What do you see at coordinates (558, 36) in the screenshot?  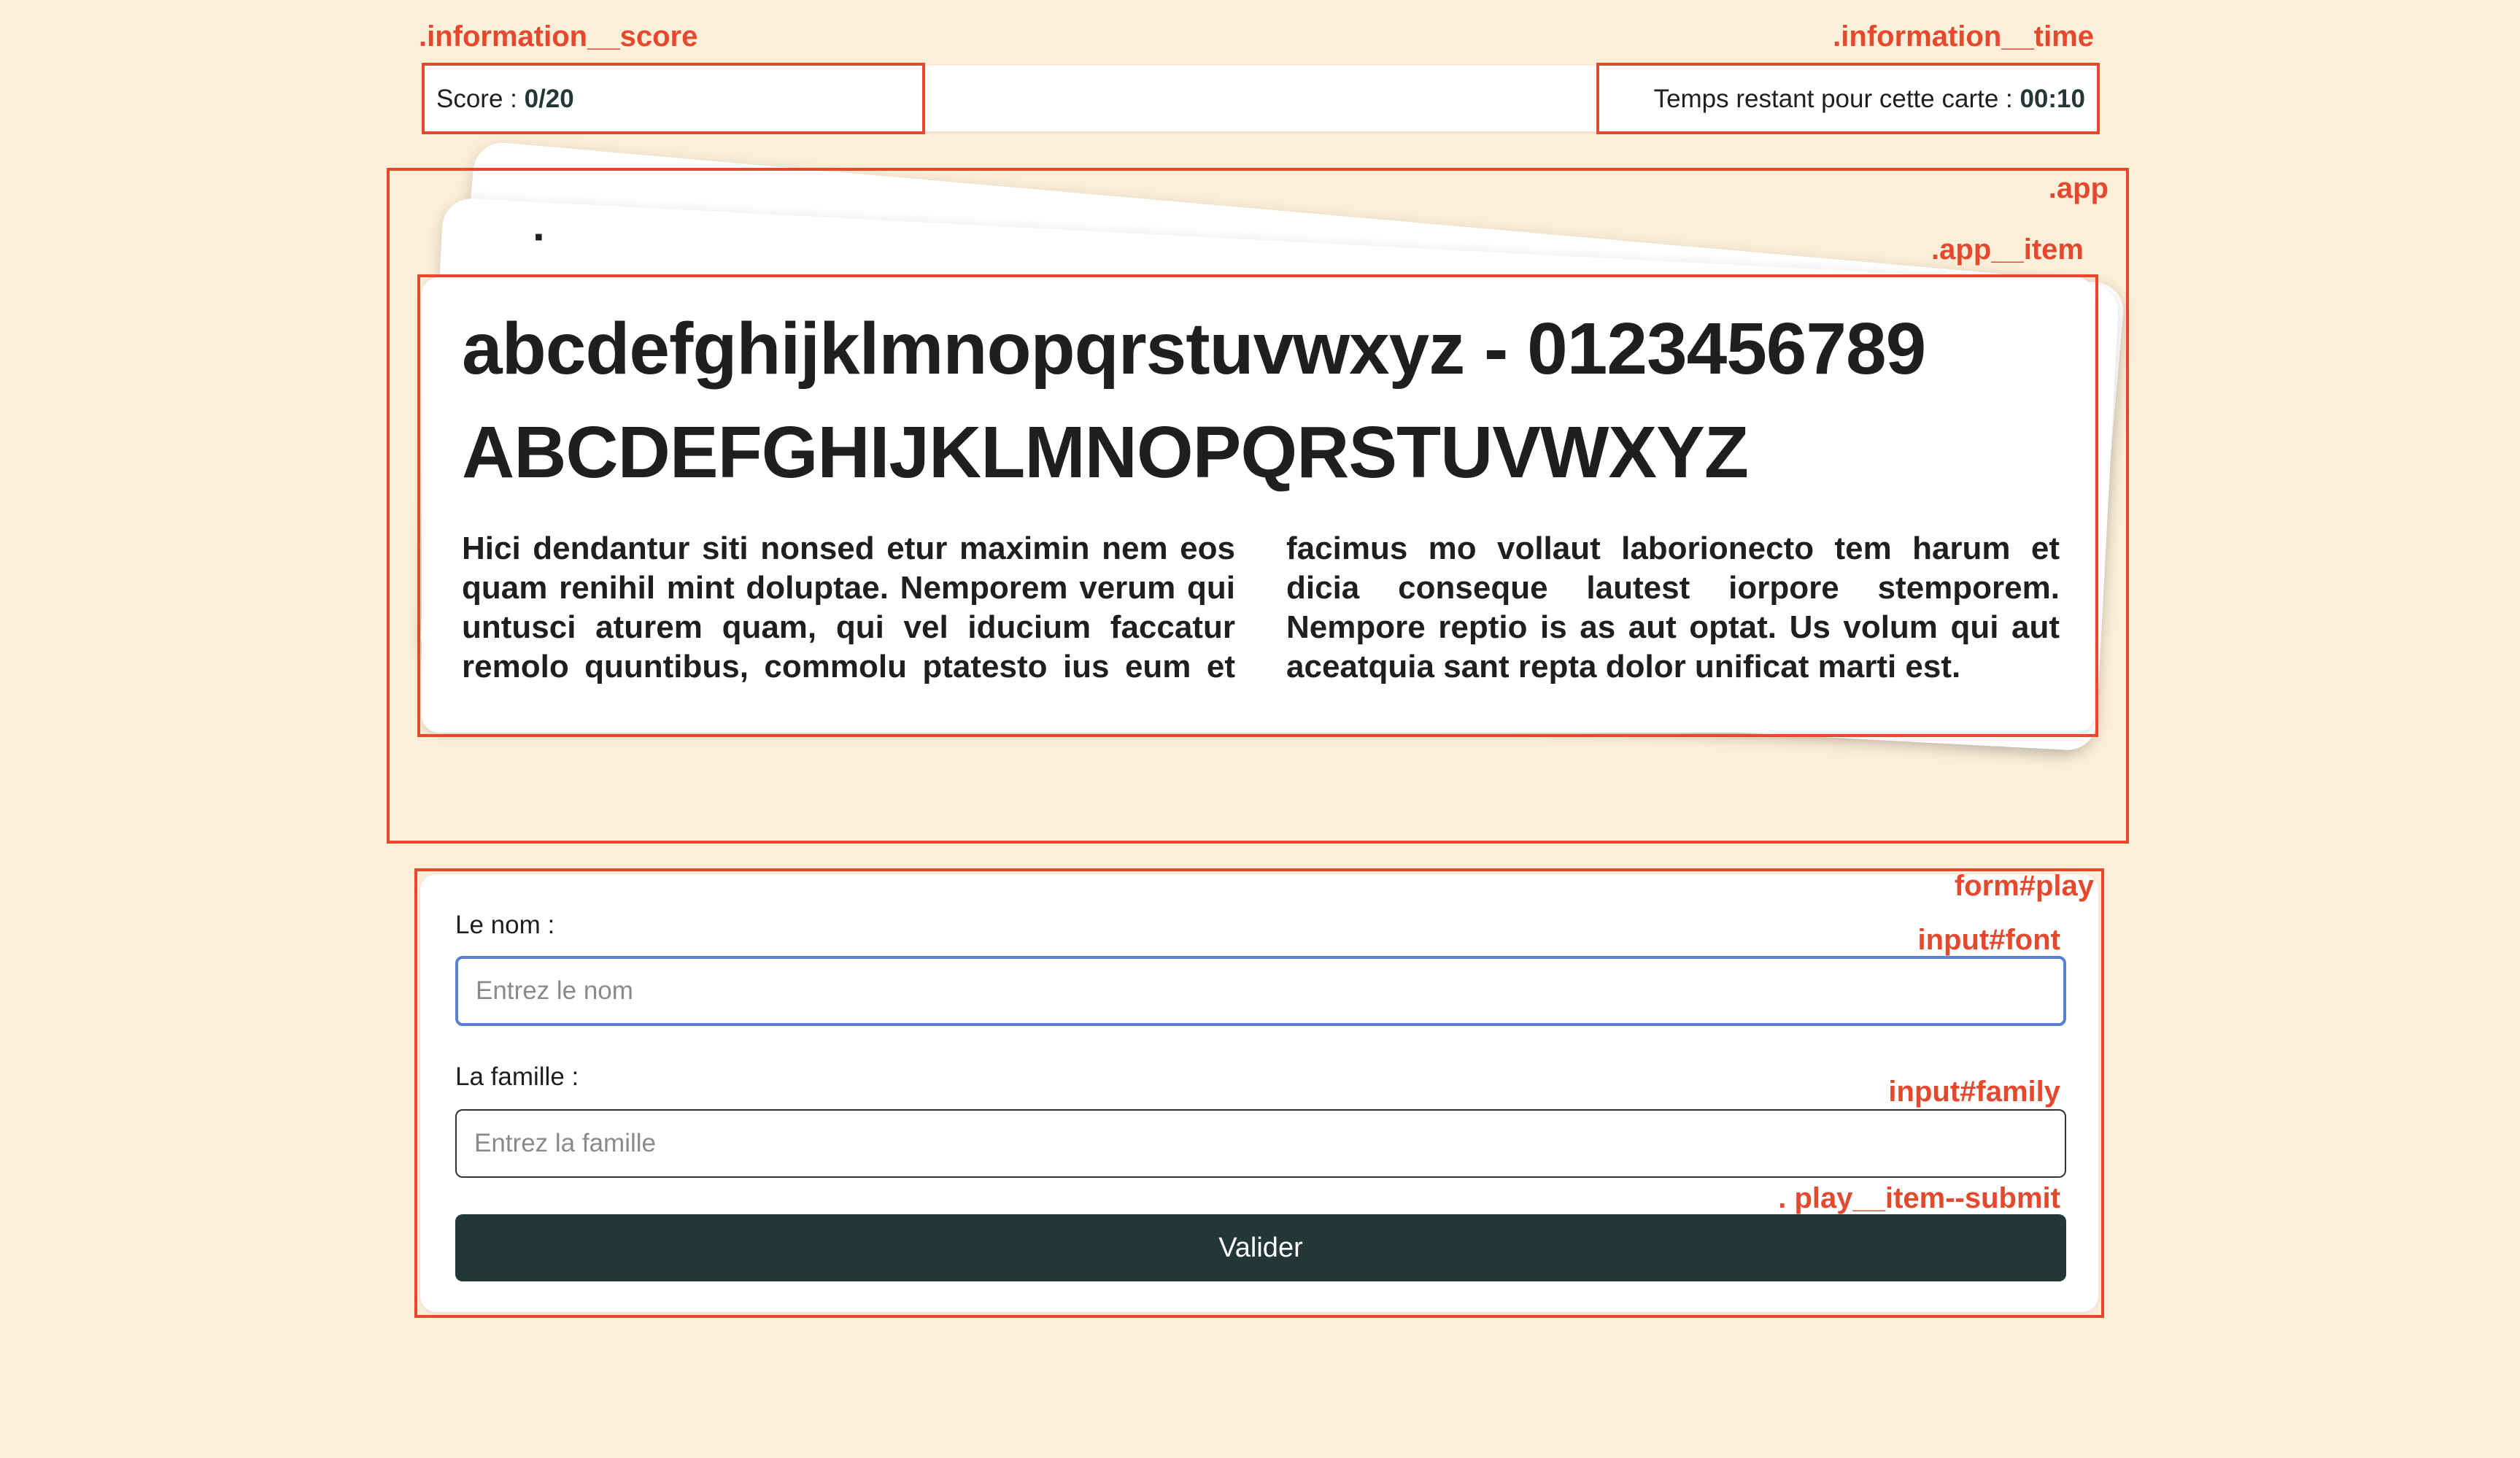 I see `annotation-information-score: .information__score` at bounding box center [558, 36].